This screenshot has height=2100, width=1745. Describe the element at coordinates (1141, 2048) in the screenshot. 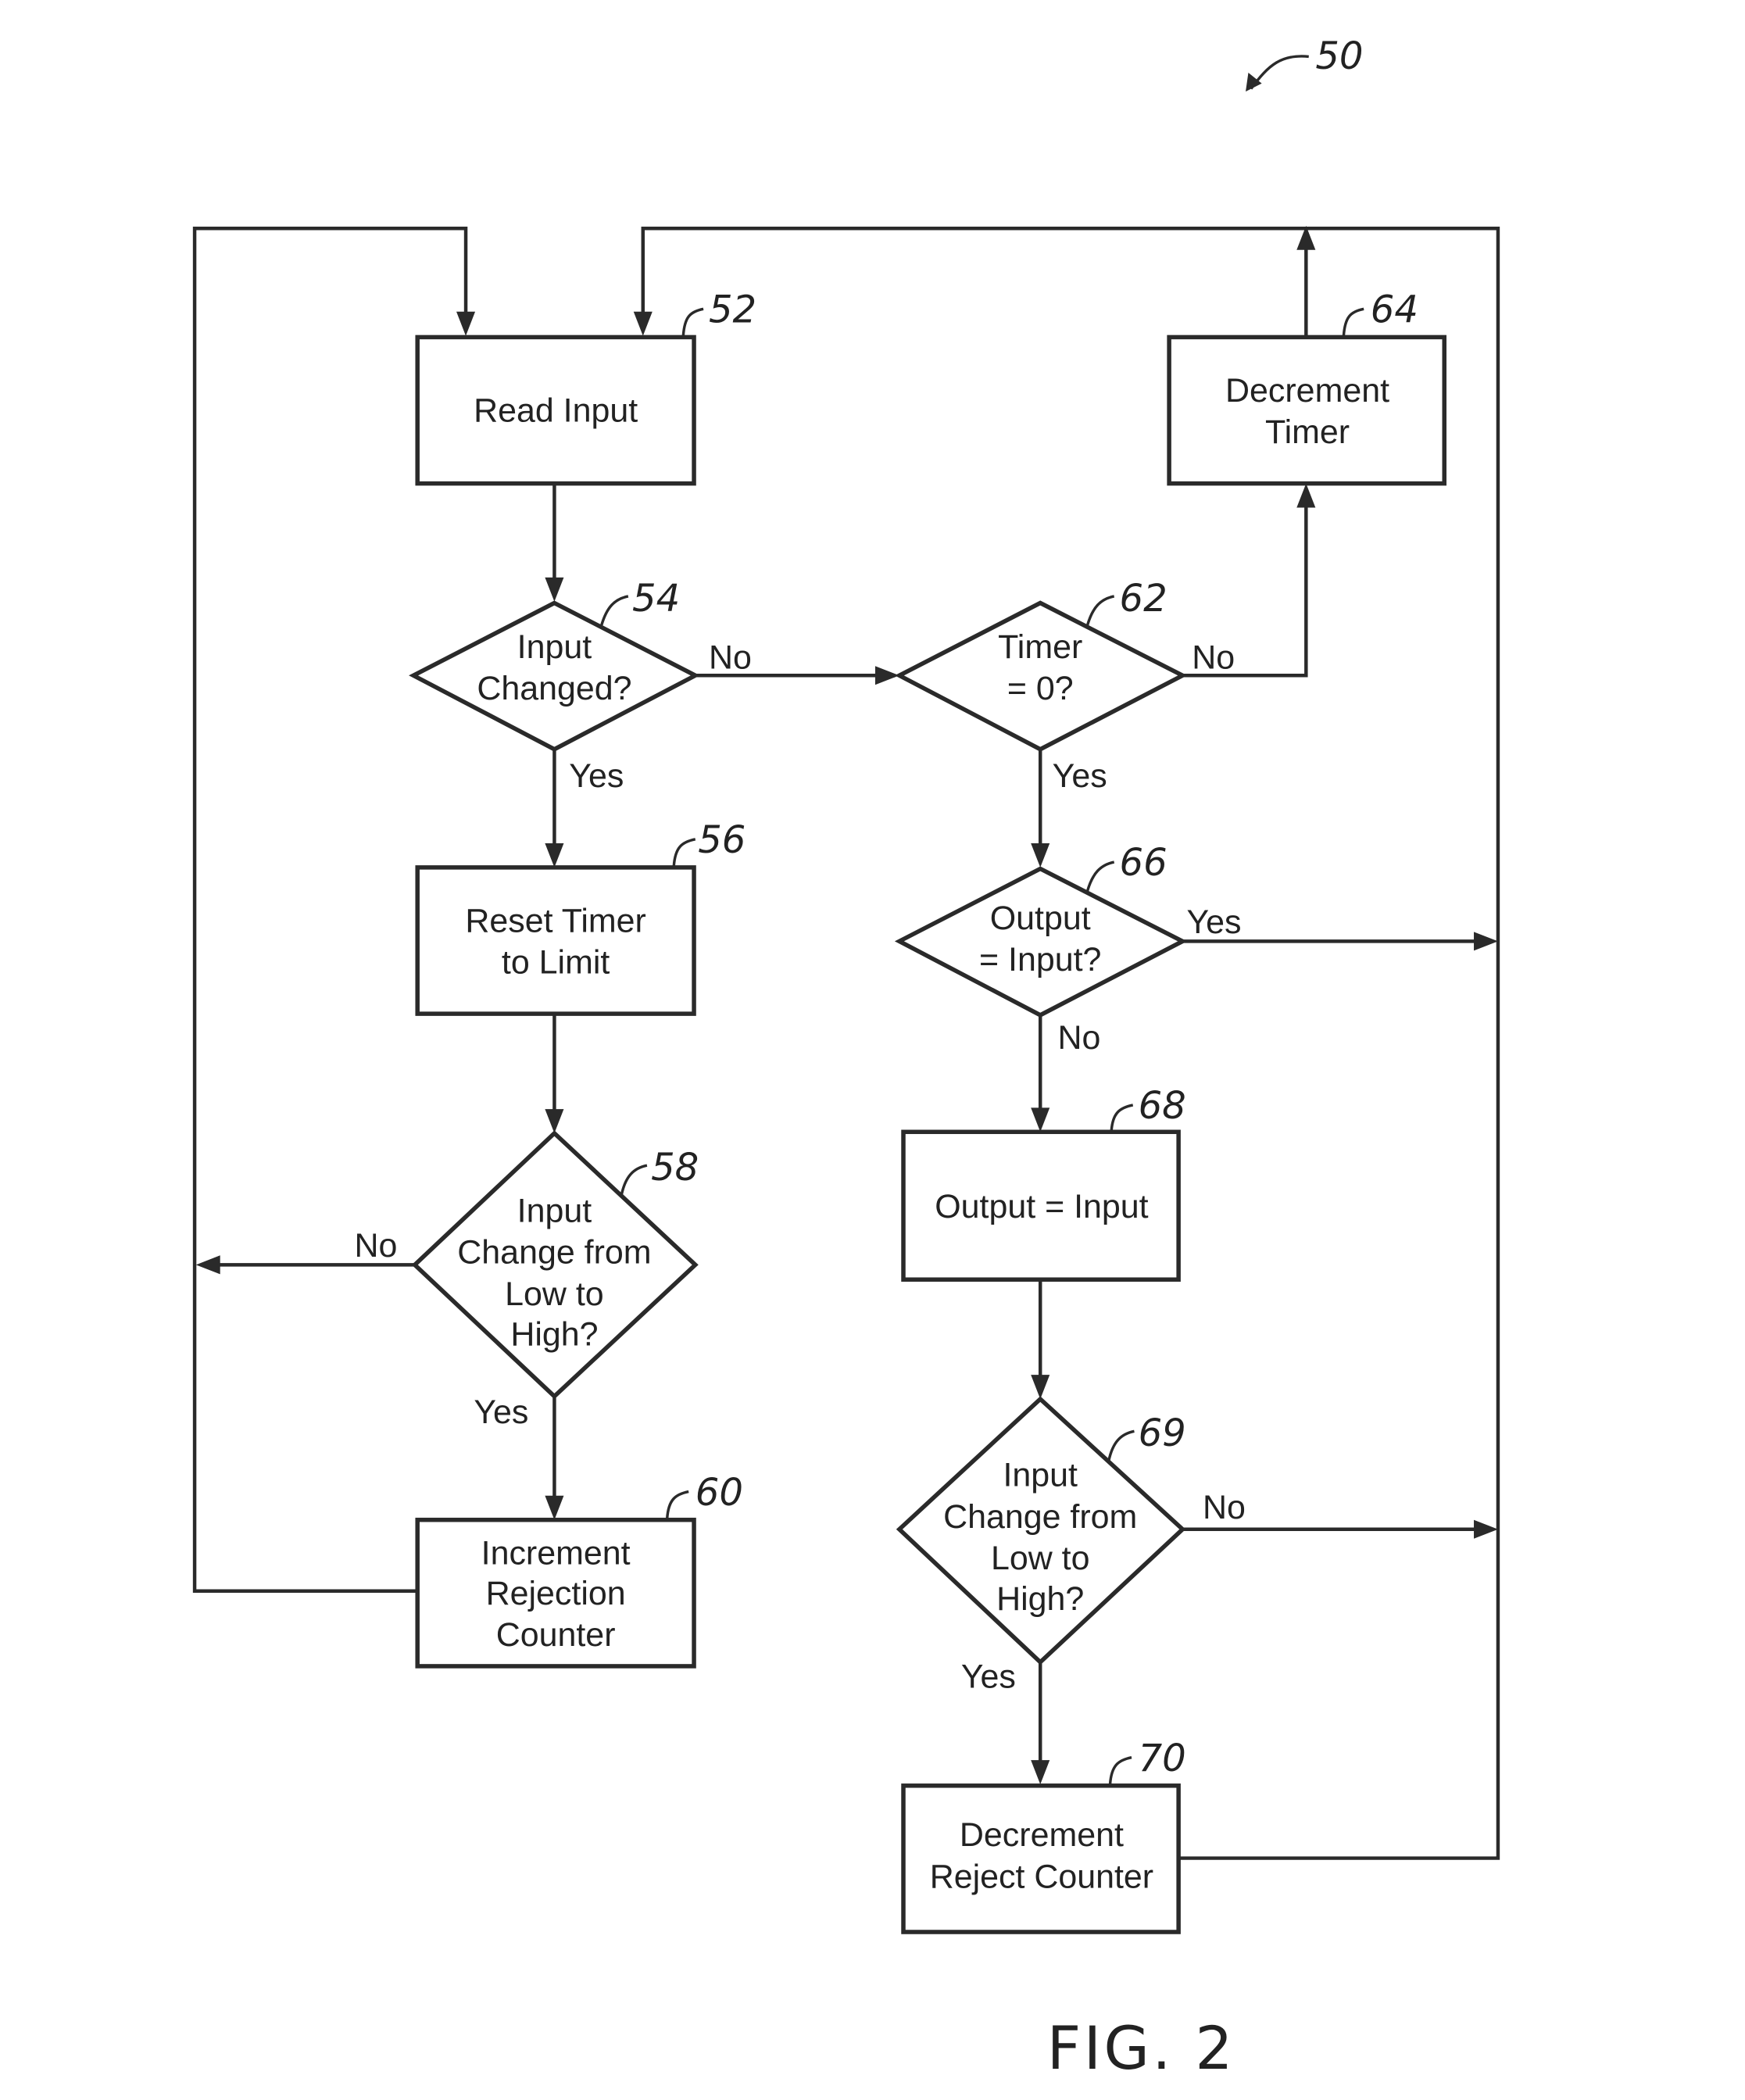

I see `figure-caption: FIG. 2` at that location.